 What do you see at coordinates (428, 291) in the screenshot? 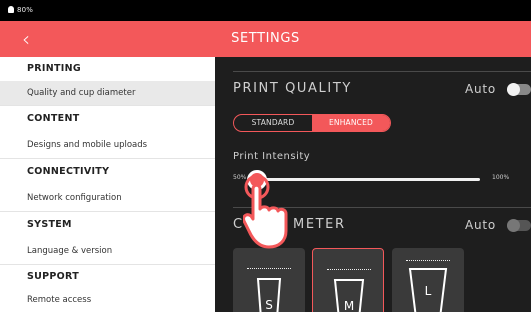
I see `cup-size-letter: L` at bounding box center [428, 291].